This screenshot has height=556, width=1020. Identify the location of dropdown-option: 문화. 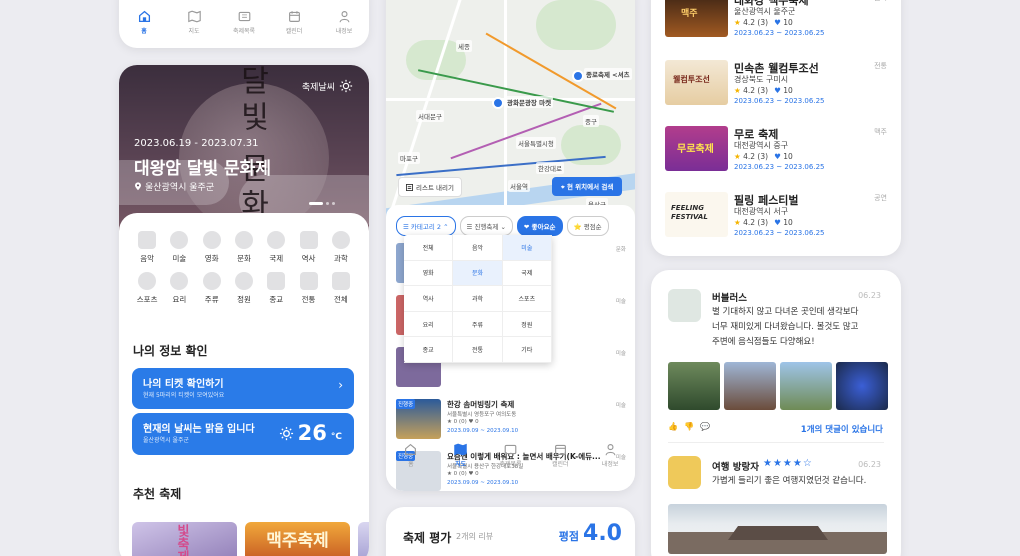
(478, 273).